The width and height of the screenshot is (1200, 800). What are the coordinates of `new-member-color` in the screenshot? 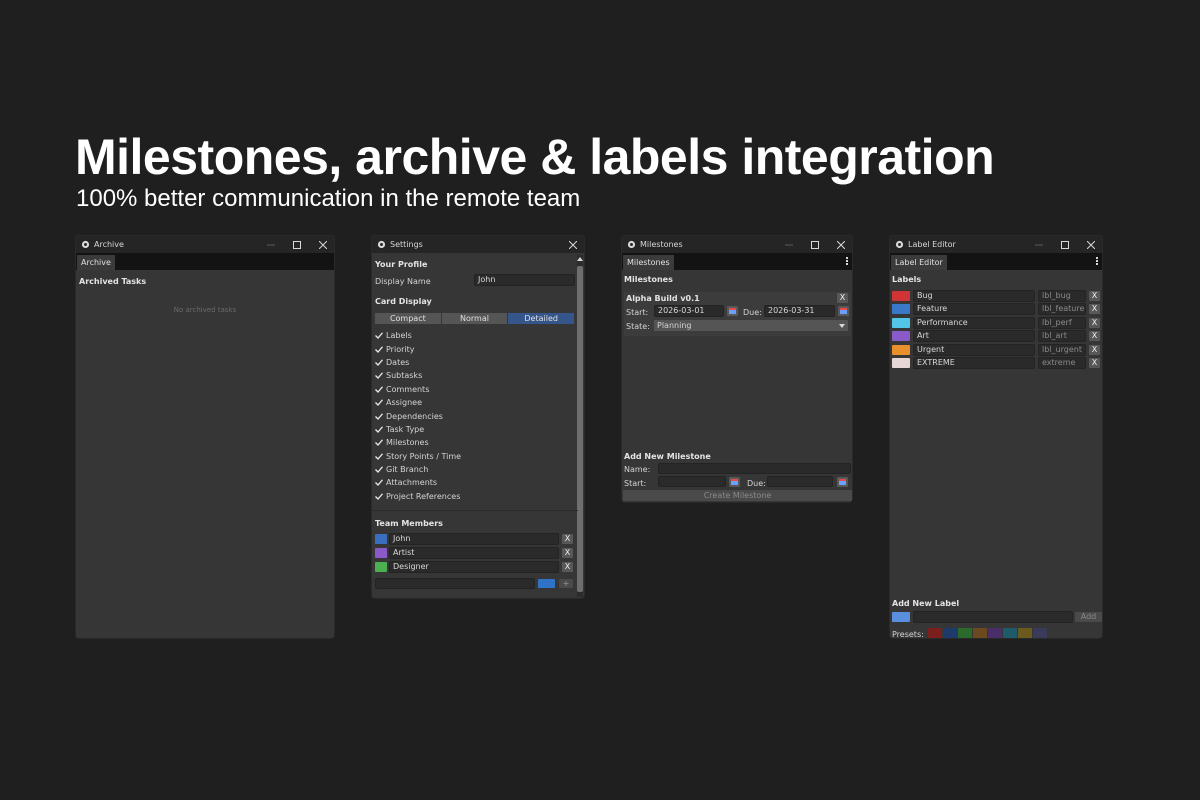 It's located at (546, 583).